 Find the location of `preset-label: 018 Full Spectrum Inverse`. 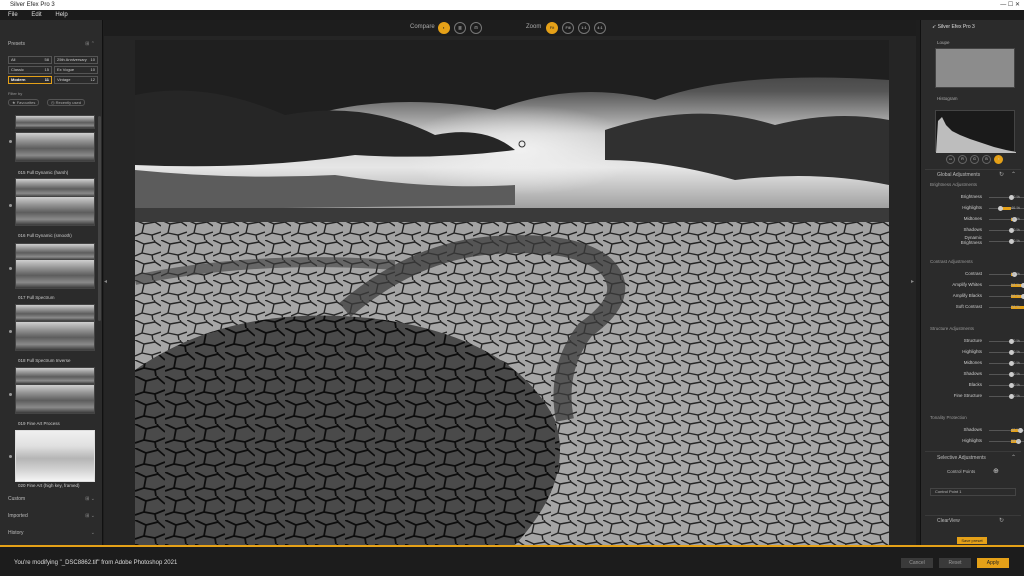

preset-label: 018 Full Spectrum Inverse is located at coordinates (44, 360).